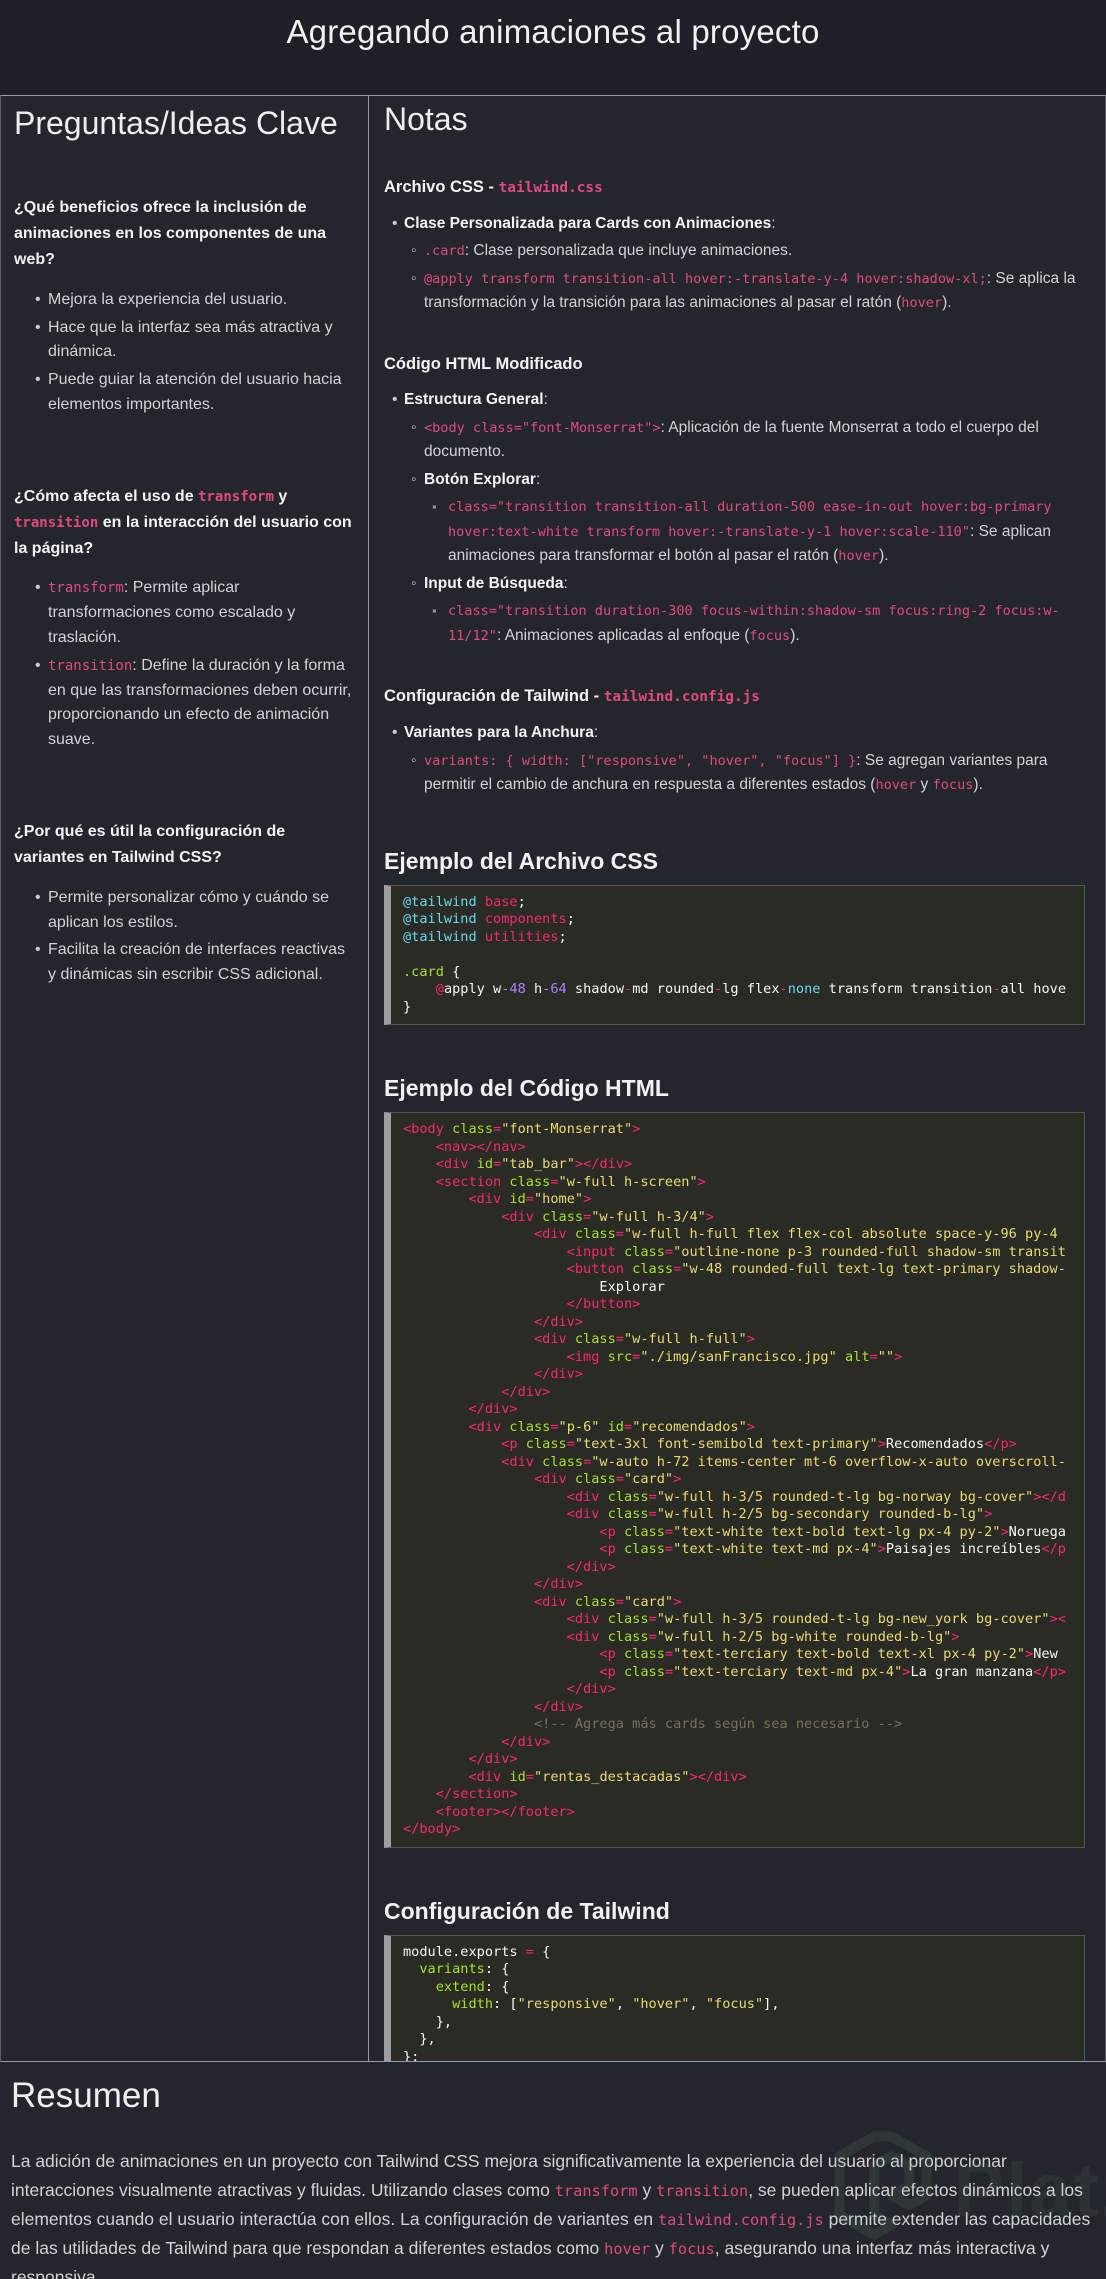 The width and height of the screenshot is (1106, 2279). I want to click on example-heading: Ejemplo del Código HTML, so click(526, 1088).